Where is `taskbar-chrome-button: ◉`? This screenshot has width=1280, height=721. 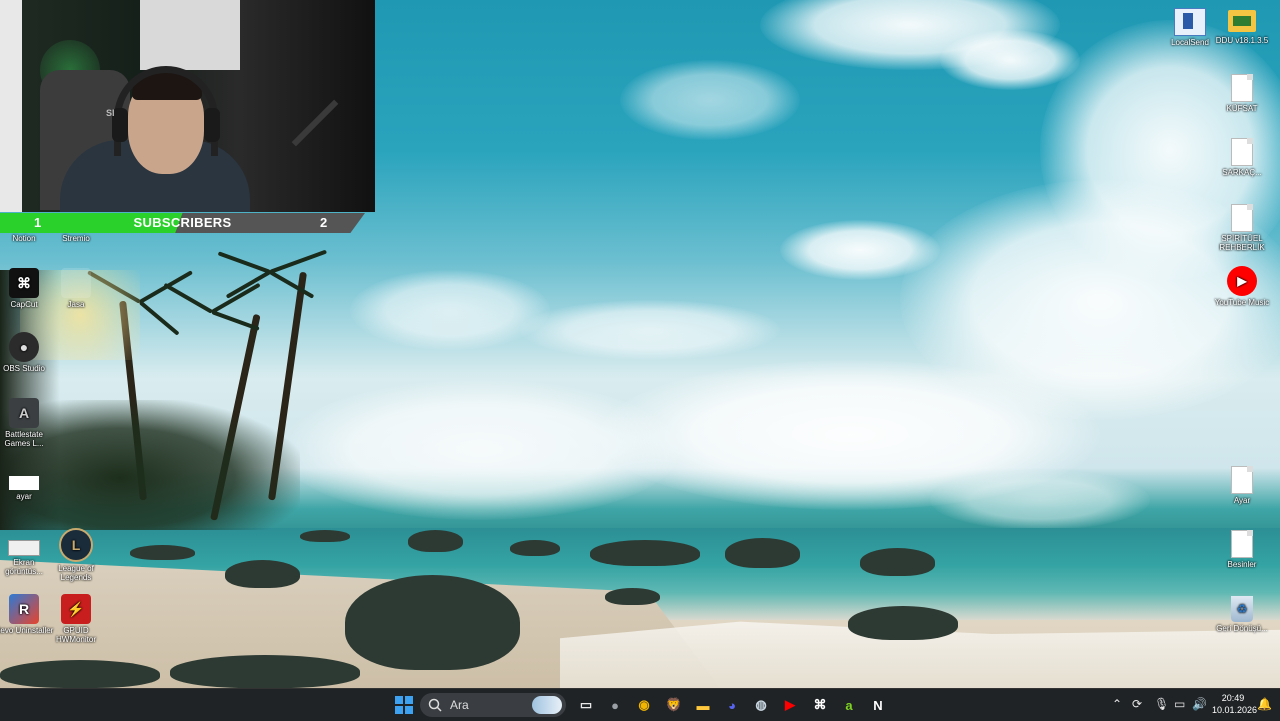
taskbar-chrome-button: ◉ is located at coordinates (644, 705).